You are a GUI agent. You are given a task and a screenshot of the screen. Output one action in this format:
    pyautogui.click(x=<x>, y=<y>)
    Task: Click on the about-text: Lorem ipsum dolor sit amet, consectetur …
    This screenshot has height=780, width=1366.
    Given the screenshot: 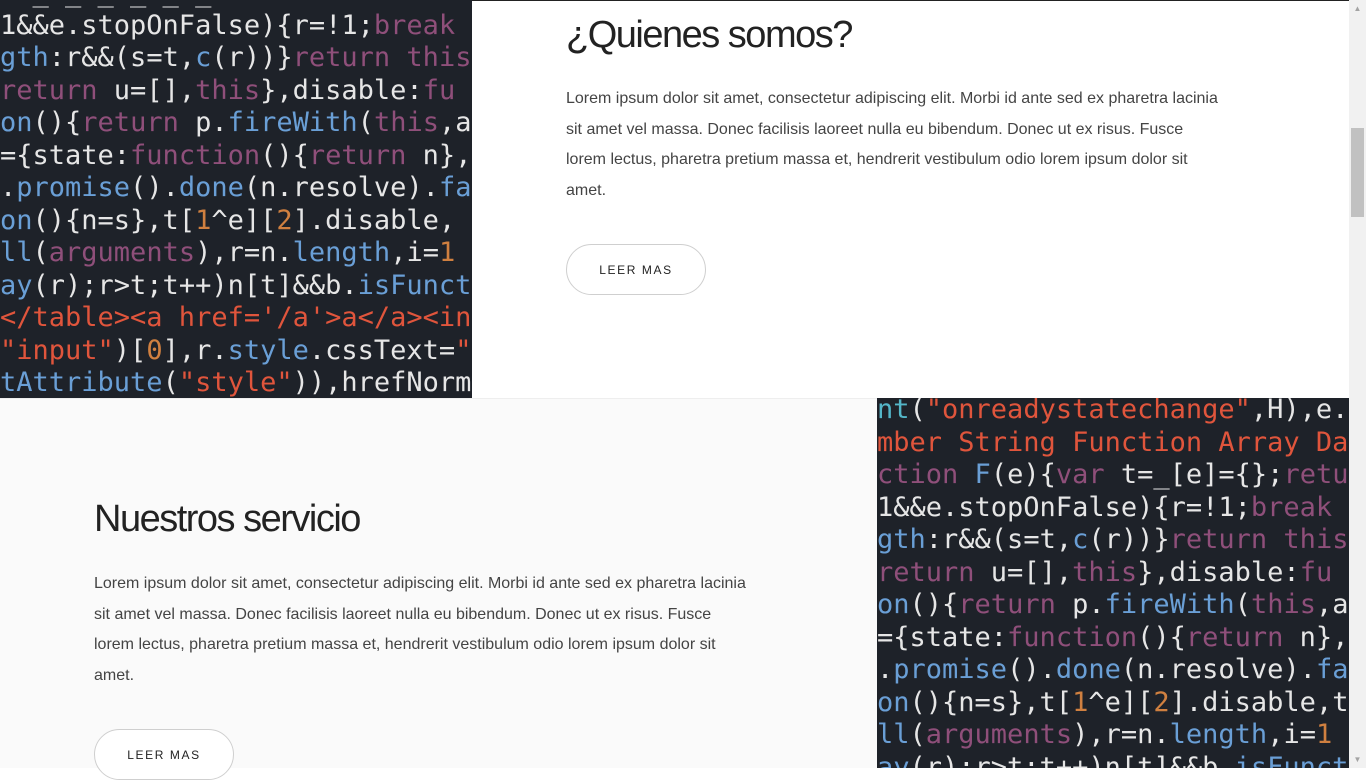 What is the action you would take?
    pyautogui.click(x=892, y=144)
    